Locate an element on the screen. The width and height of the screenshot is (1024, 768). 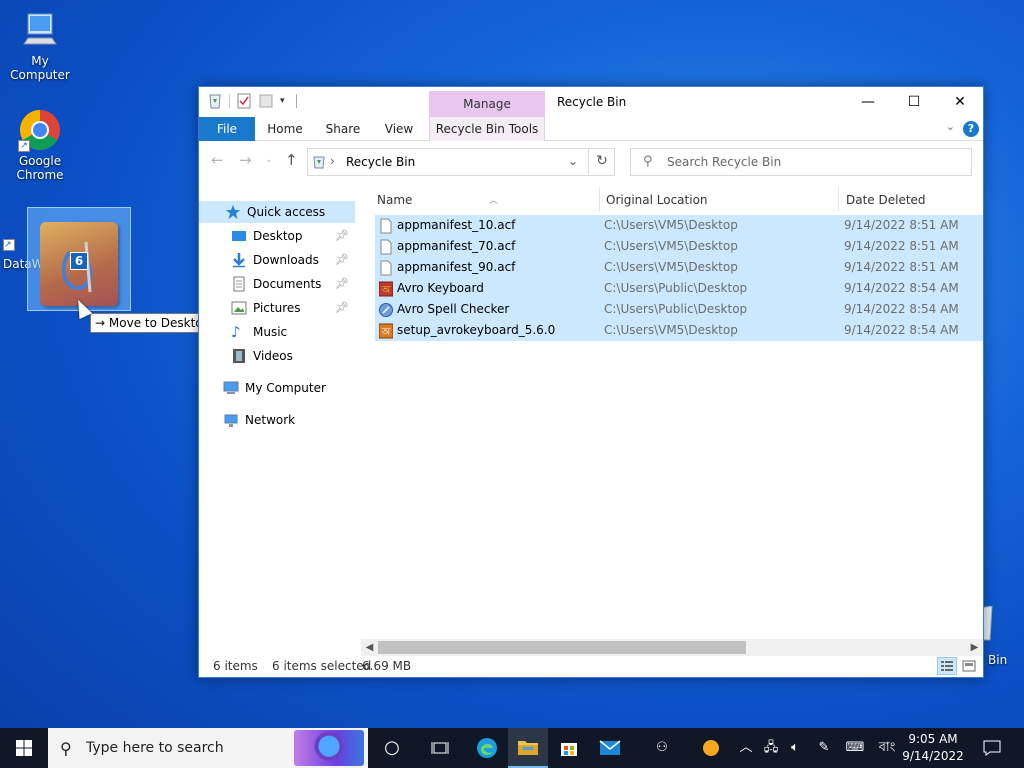
taskbar: ⚲ ○ ⚇ ︿ 🖧︎ 🔈︎ ✎ ⌨ বাং 9:05 AM 9/14/2022 is located at coordinates (512, 748).